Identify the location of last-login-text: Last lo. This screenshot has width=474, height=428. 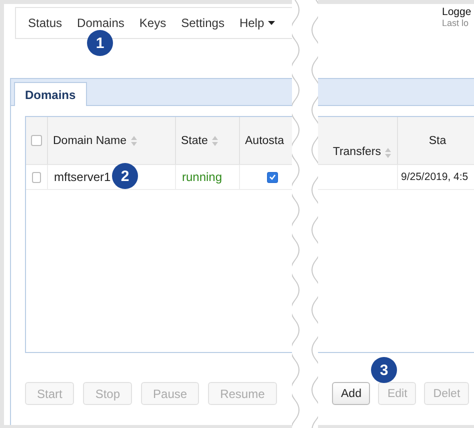
(455, 23).